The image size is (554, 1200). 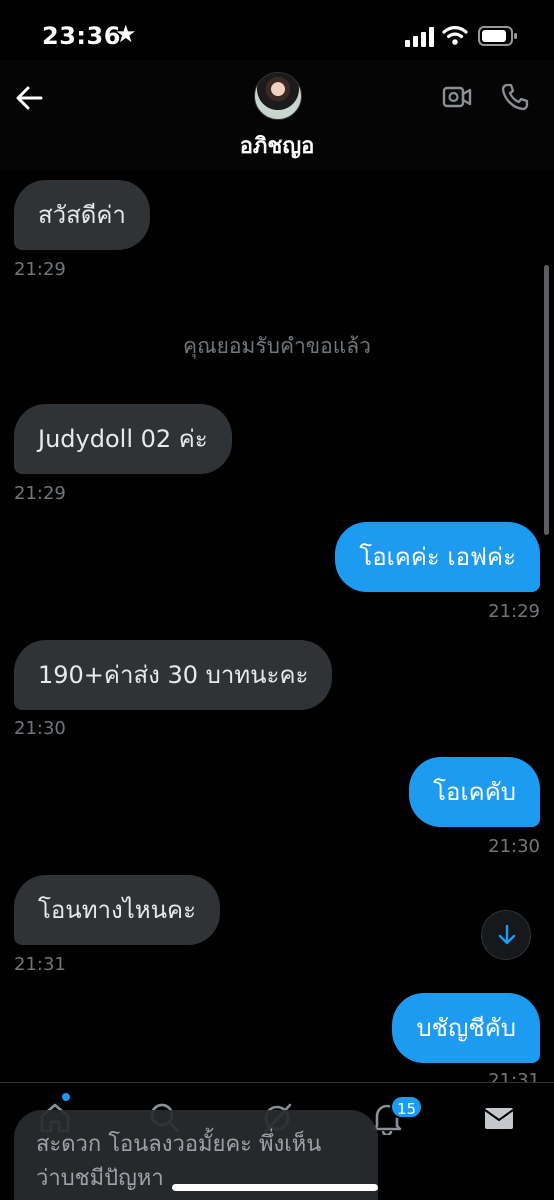 I want to click on scrollbar, so click(x=546, y=400).